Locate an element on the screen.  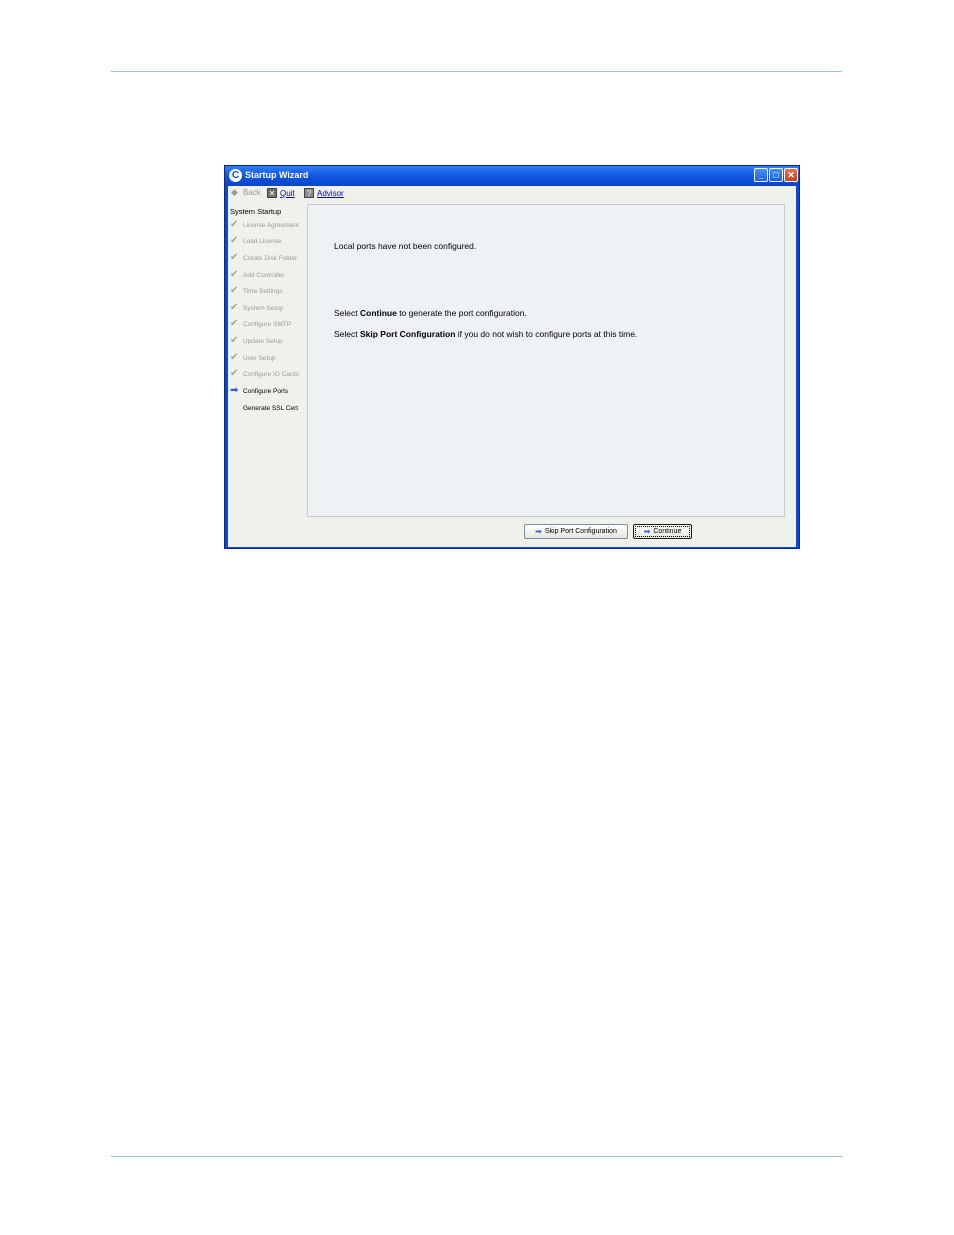
step-system-setup: ✔ System Setup is located at coordinates (269, 308).